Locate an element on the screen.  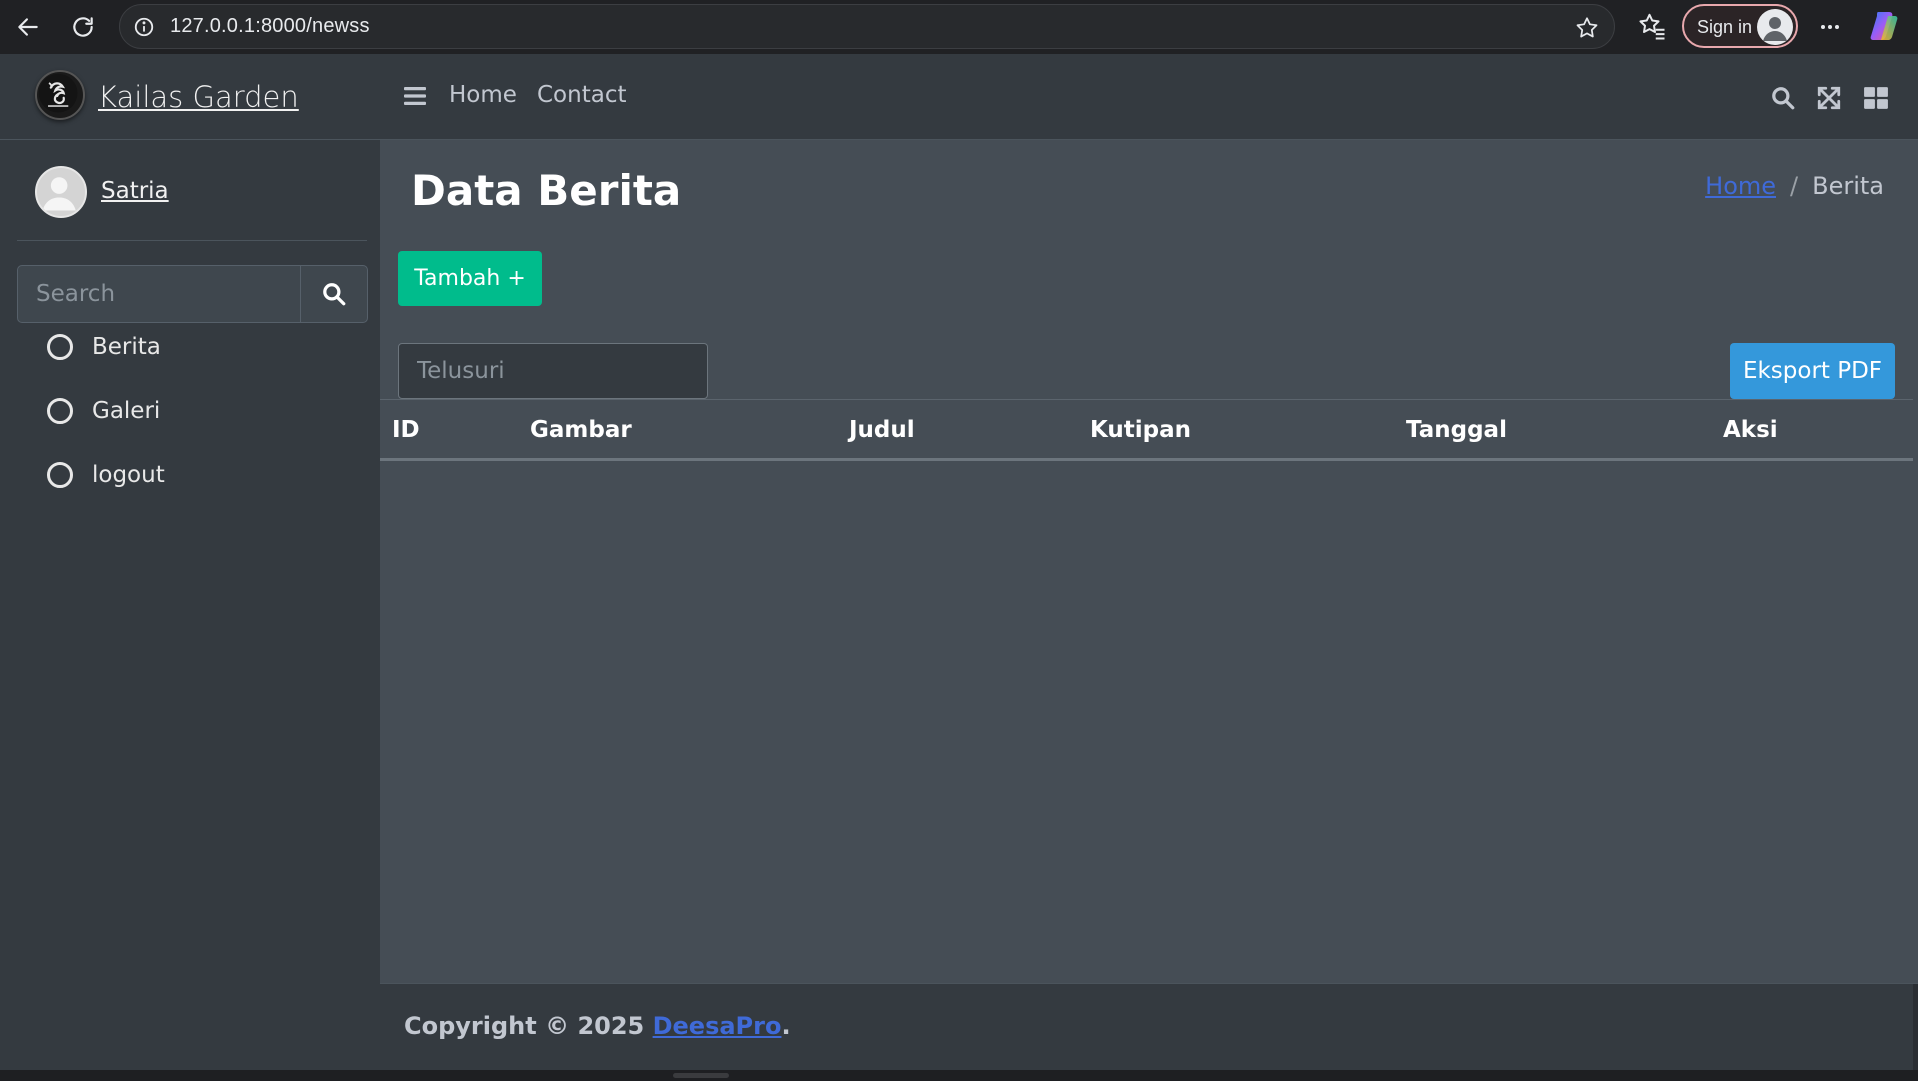
star-icon is located at coordinates (1587, 28).